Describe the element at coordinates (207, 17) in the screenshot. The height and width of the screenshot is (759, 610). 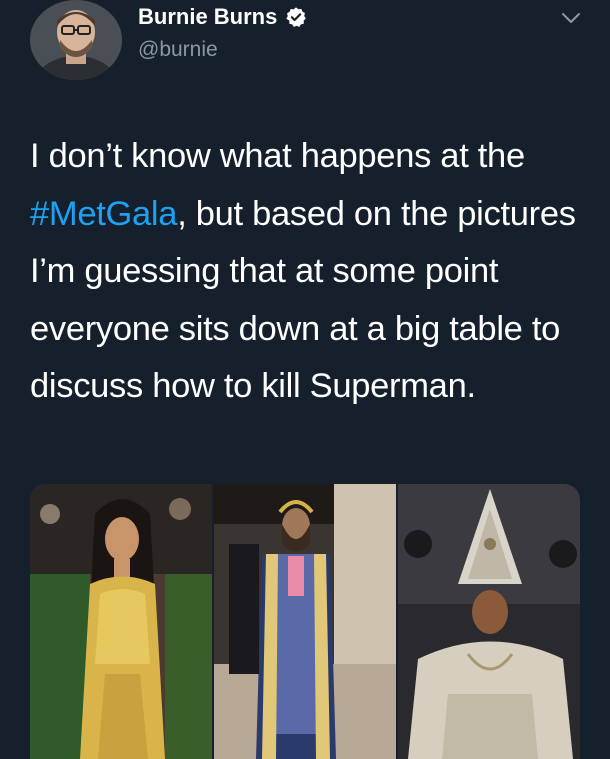
I see `author-name: Burnie Burns` at that location.